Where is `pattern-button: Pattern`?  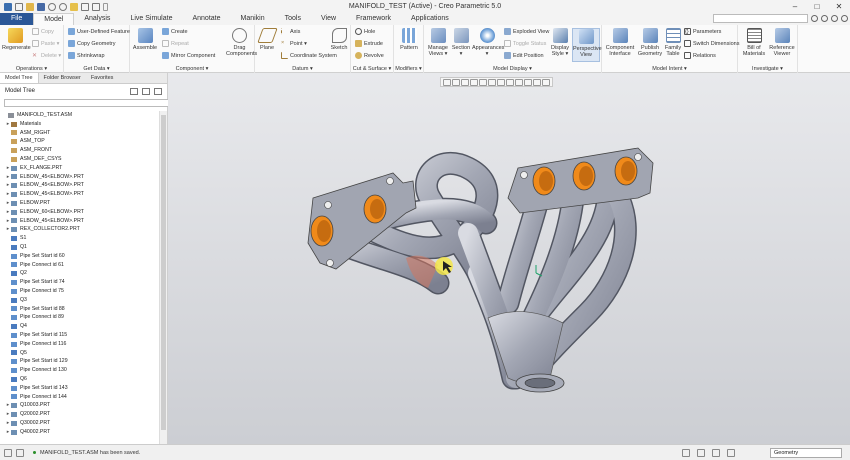 pattern-button: Pattern is located at coordinates (409, 39).